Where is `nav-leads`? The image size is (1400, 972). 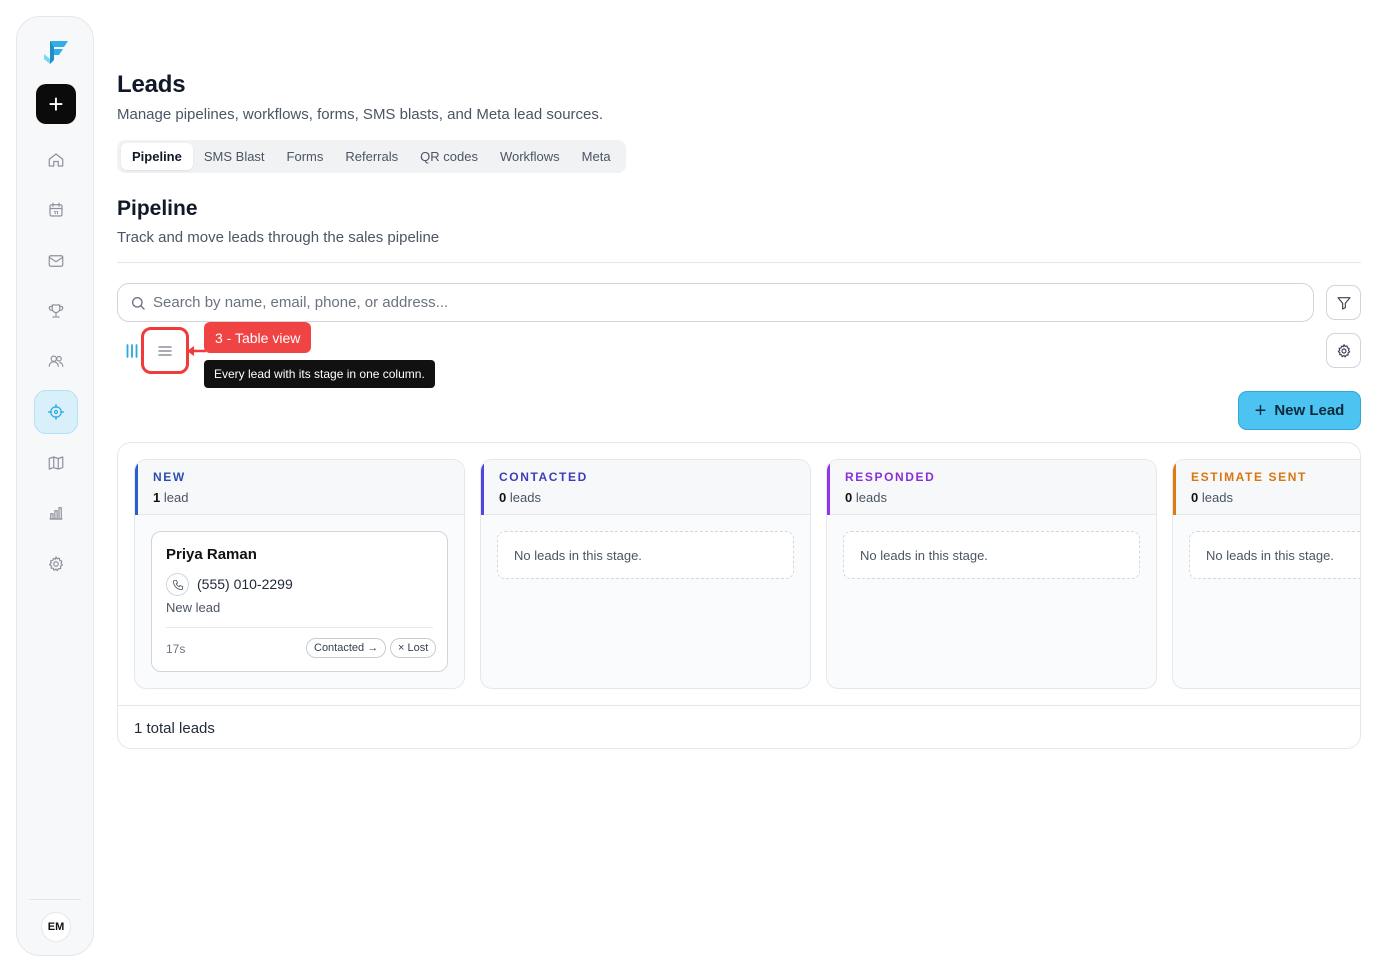 nav-leads is located at coordinates (56, 412).